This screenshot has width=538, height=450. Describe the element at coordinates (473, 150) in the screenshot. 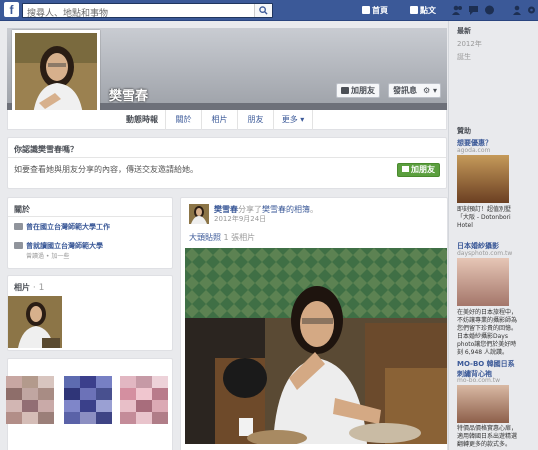

I see `ad-1-url: agoda.com` at that location.